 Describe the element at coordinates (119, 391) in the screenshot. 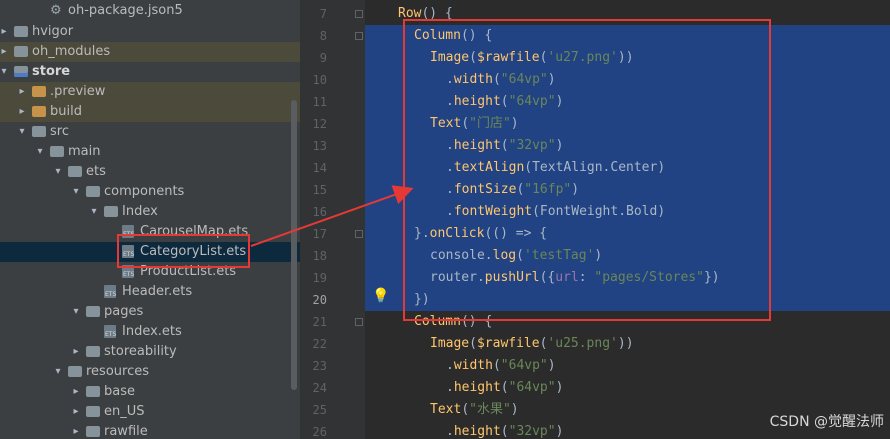

I see `tree-item-label: base` at that location.